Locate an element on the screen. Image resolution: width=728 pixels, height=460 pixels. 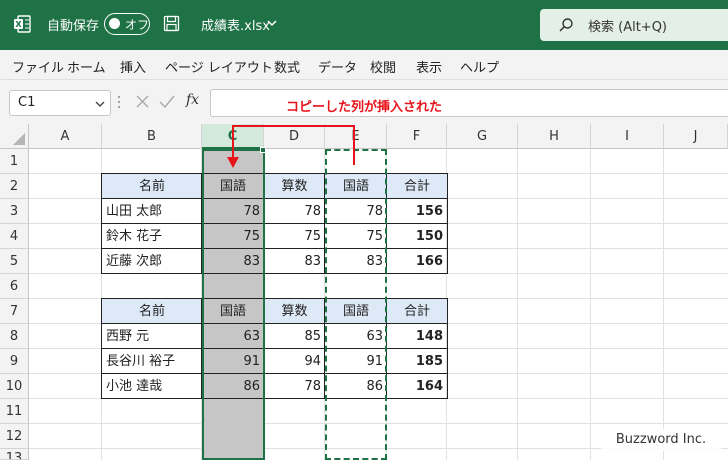
row-header-1: 1 is located at coordinates (14, 161).